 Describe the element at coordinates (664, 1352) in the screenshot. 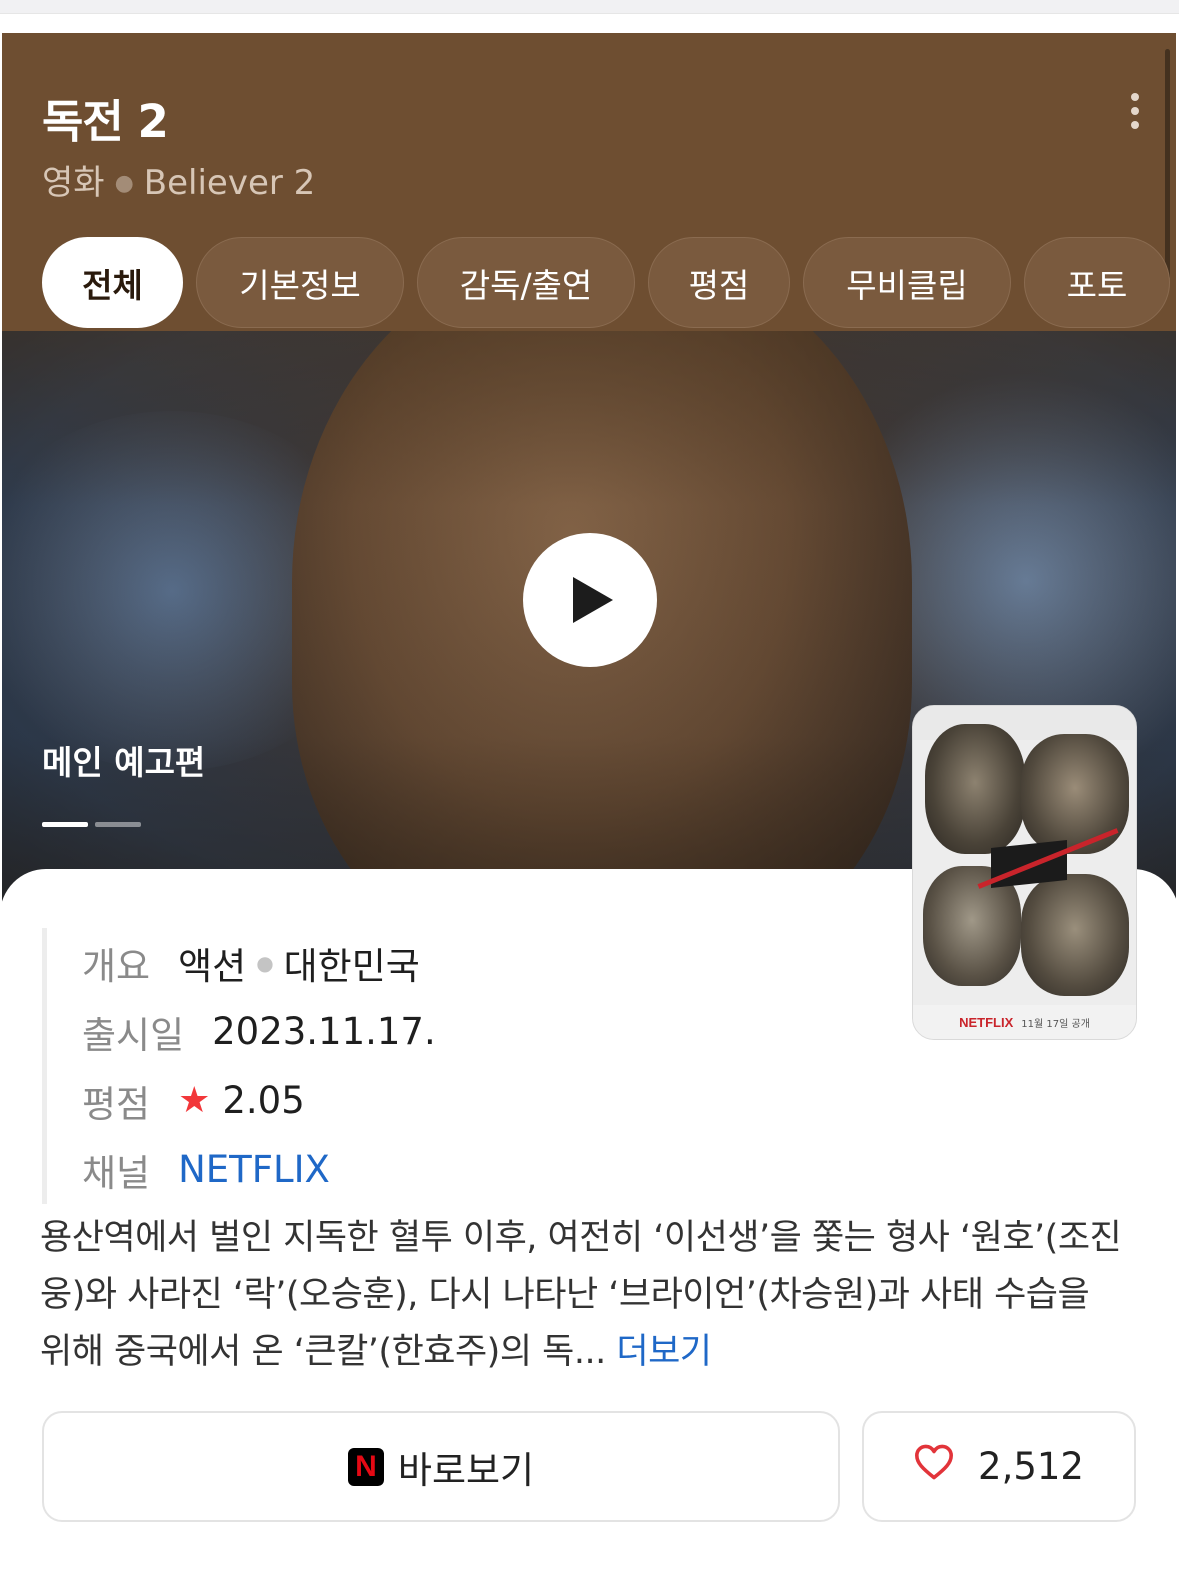

I see `more-link: 더보기` at that location.